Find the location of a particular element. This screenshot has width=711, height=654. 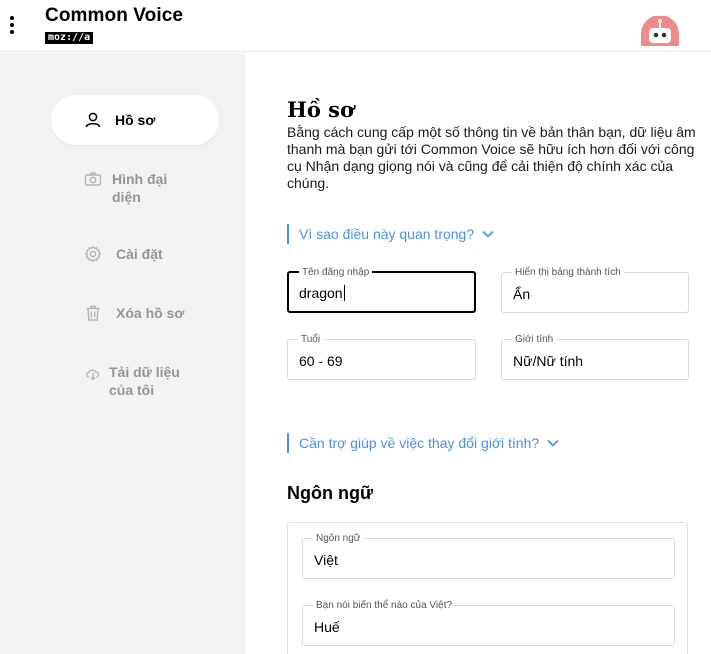

text-caret is located at coordinates (344, 293).